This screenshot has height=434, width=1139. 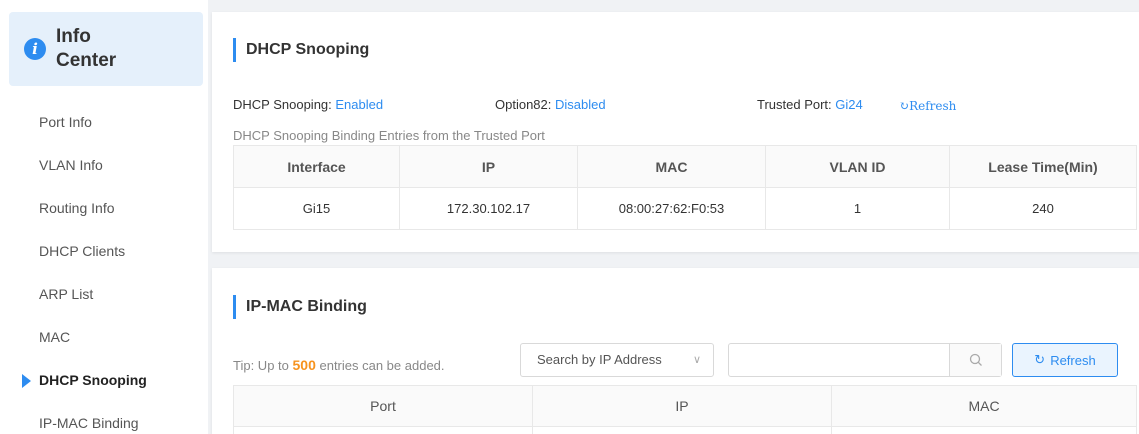 What do you see at coordinates (1043, 166) in the screenshot?
I see `col-lease-time: Lease Time(Min)` at bounding box center [1043, 166].